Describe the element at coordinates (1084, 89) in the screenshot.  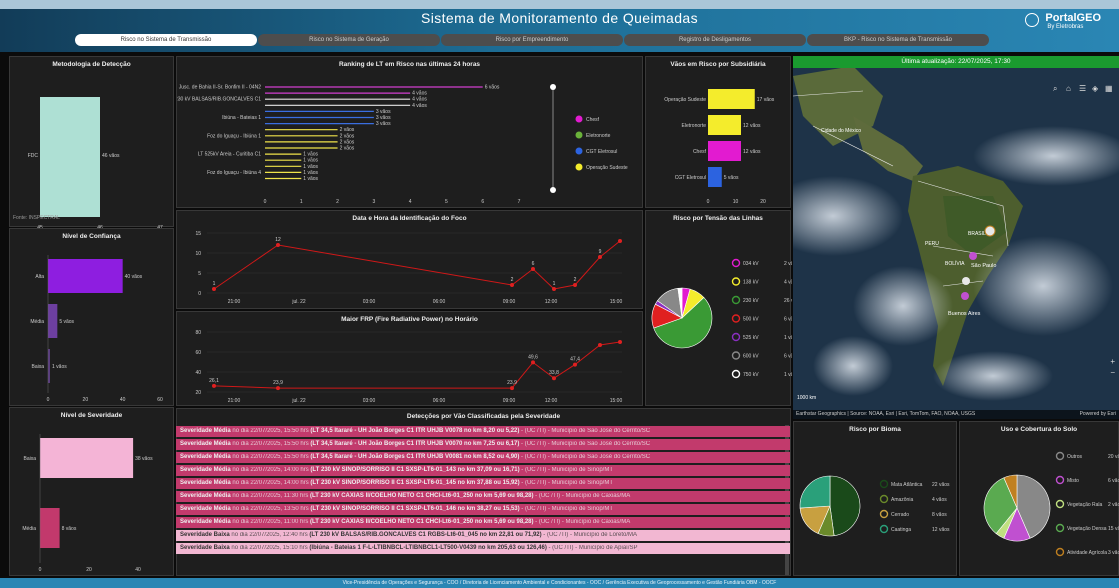
I see `list-icon: ☰` at that location.